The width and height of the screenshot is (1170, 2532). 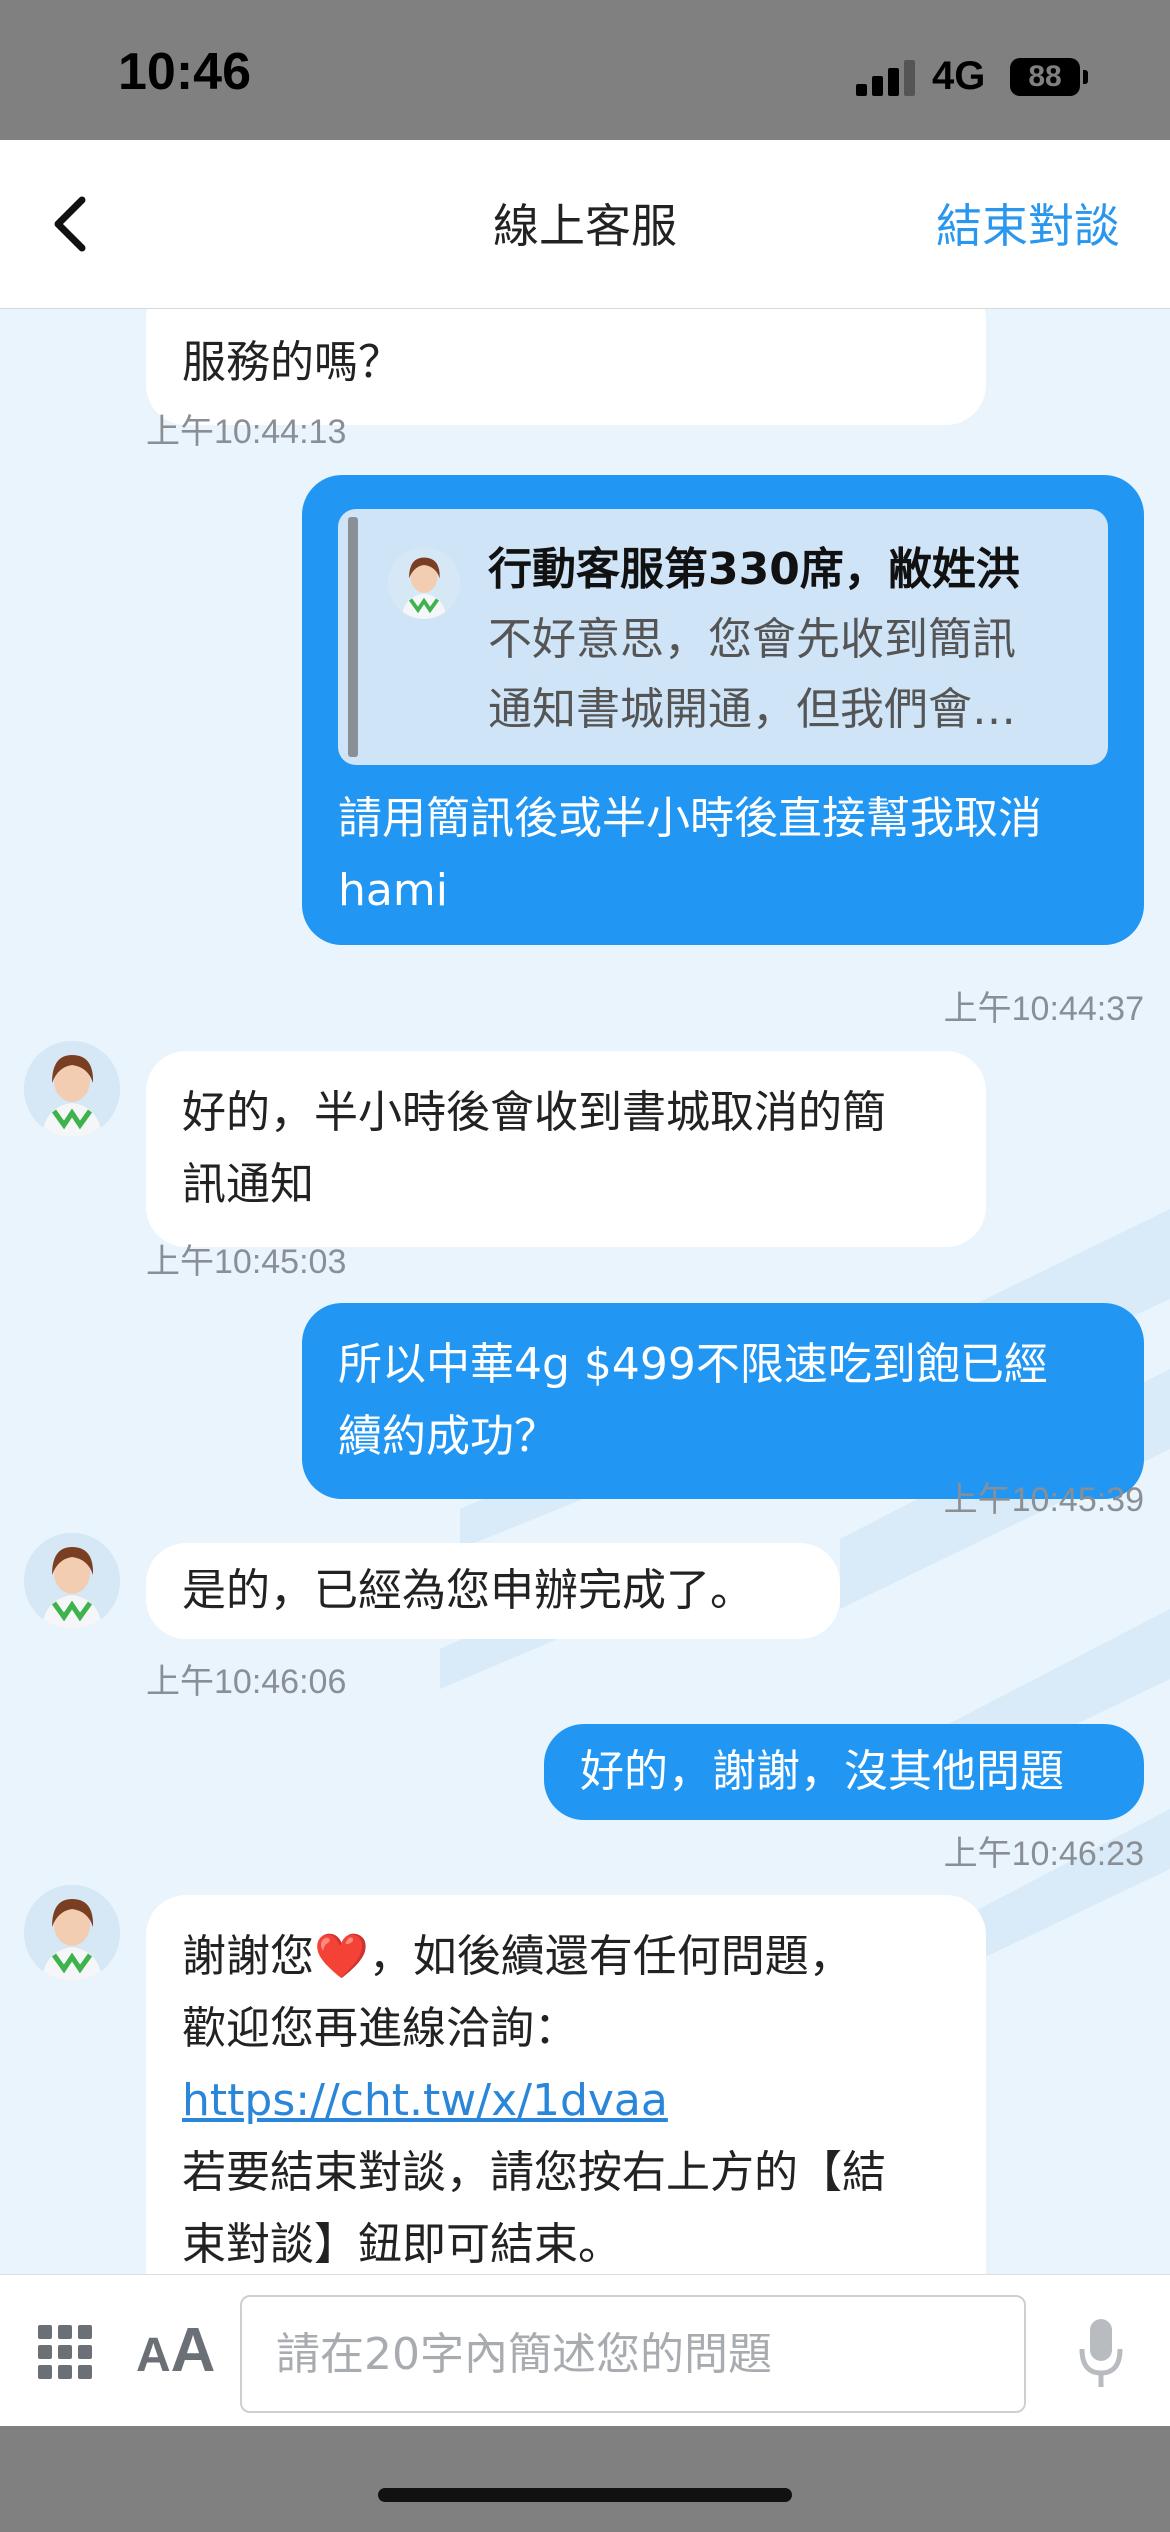 What do you see at coordinates (468, 1590) in the screenshot?
I see `message-text: 是的，已經為您申辦完成了。` at bounding box center [468, 1590].